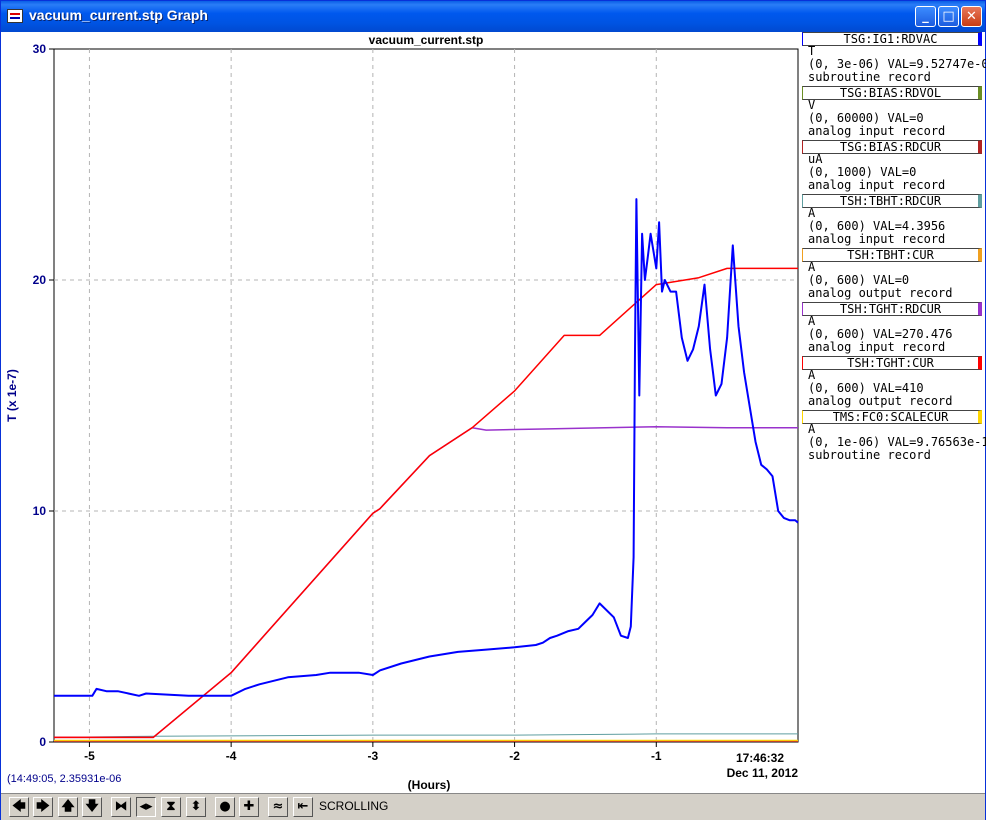 The image size is (986, 820). I want to click on legend-item-tsh-tbht-cur: TSH:TBHT:CUR, so click(892, 255).